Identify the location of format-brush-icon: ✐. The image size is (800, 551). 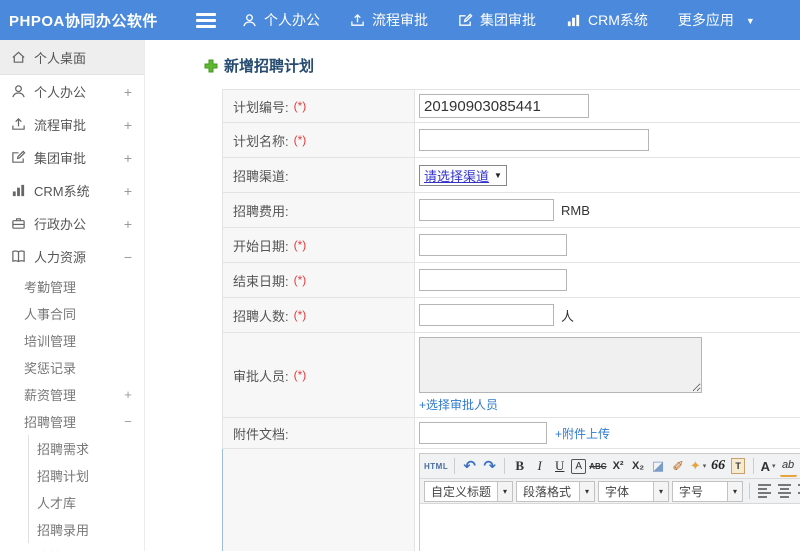
(678, 466).